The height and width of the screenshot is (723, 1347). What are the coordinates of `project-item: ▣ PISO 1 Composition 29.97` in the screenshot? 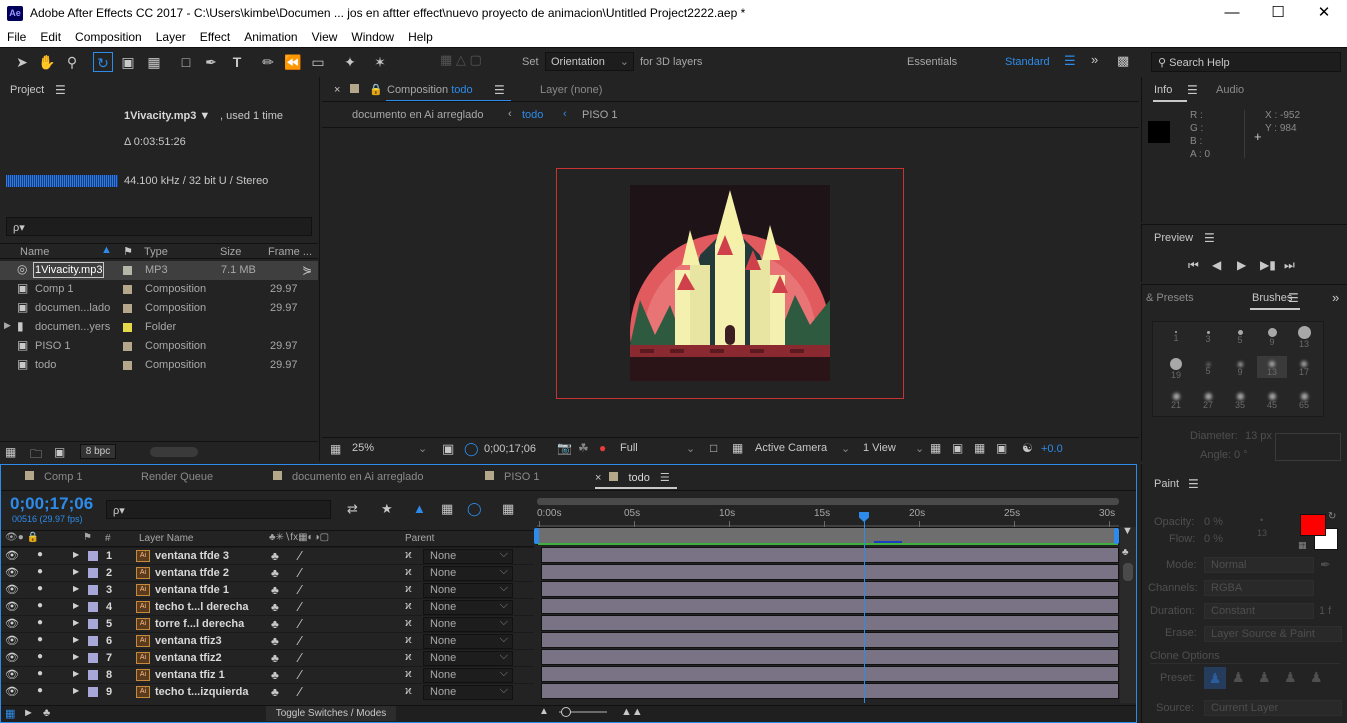 It's located at (159, 346).